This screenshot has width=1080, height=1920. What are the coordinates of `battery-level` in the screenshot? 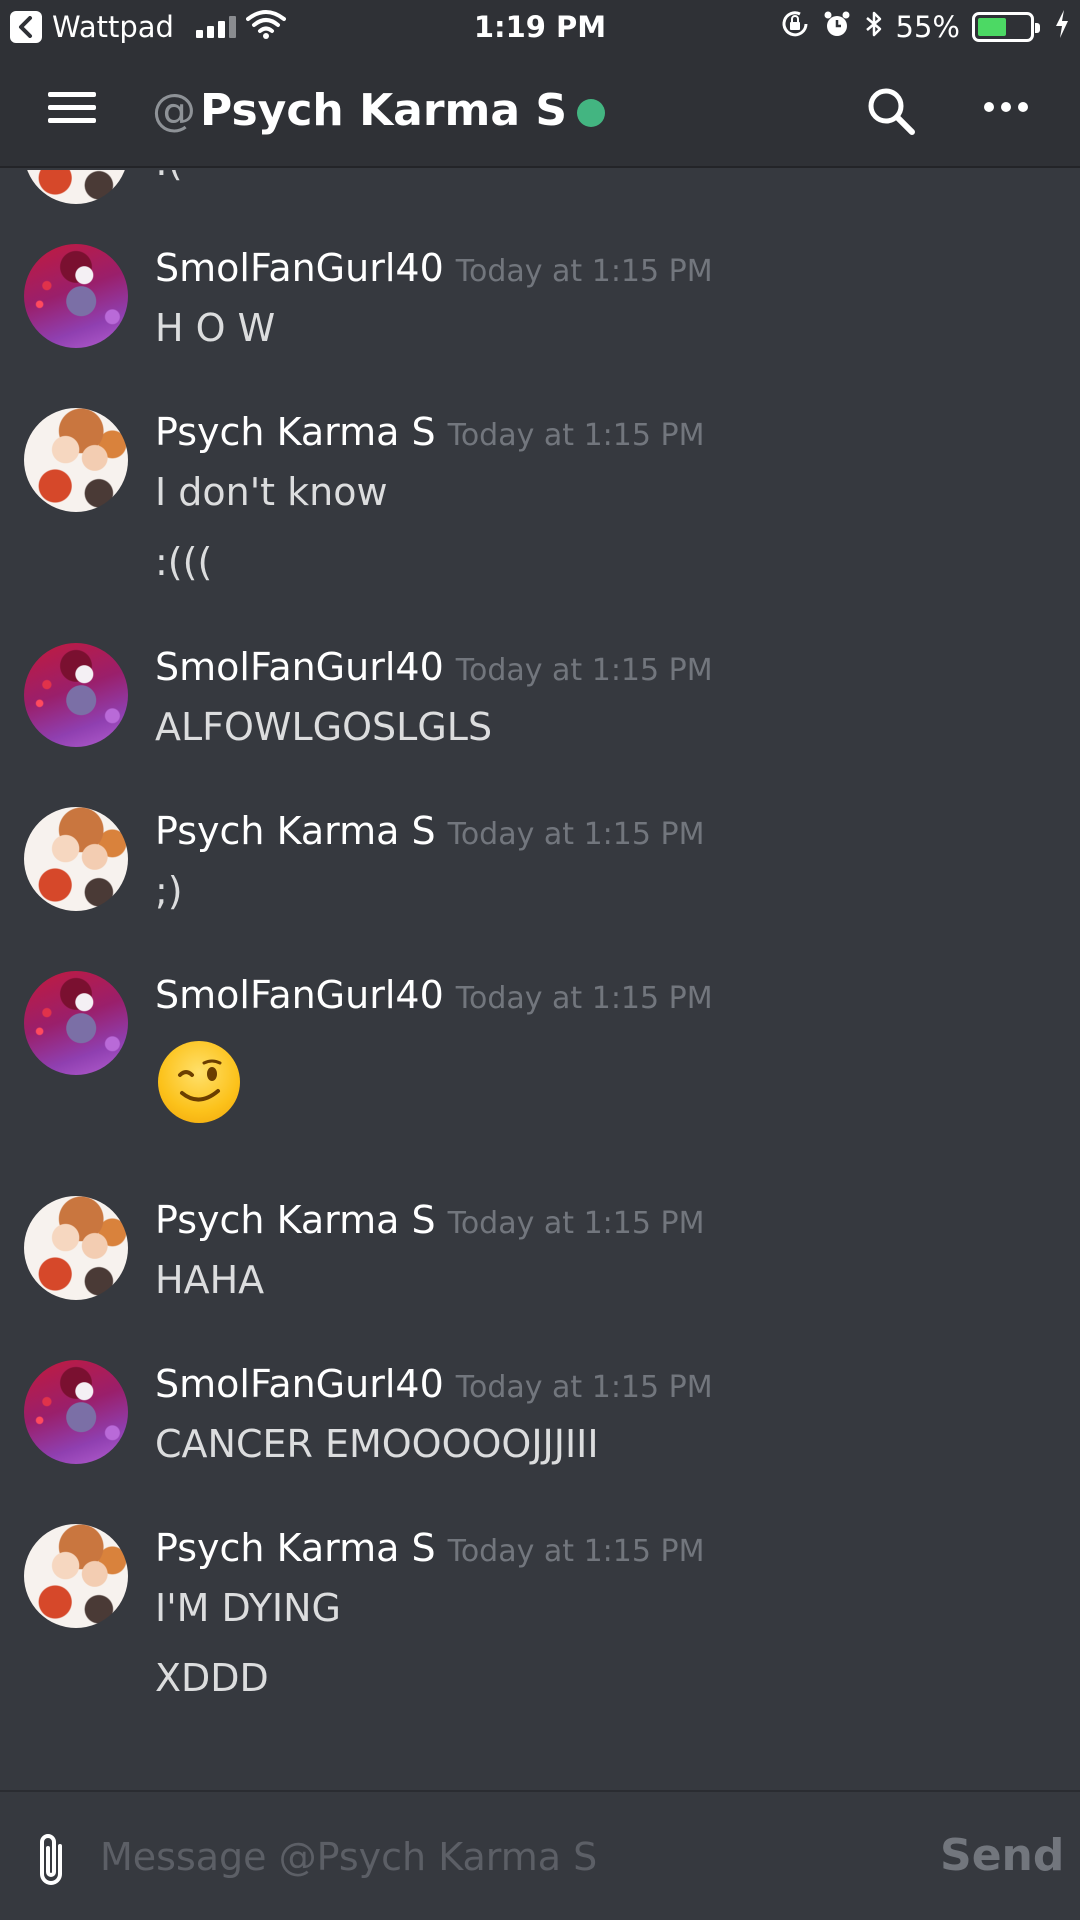 It's located at (992, 27).